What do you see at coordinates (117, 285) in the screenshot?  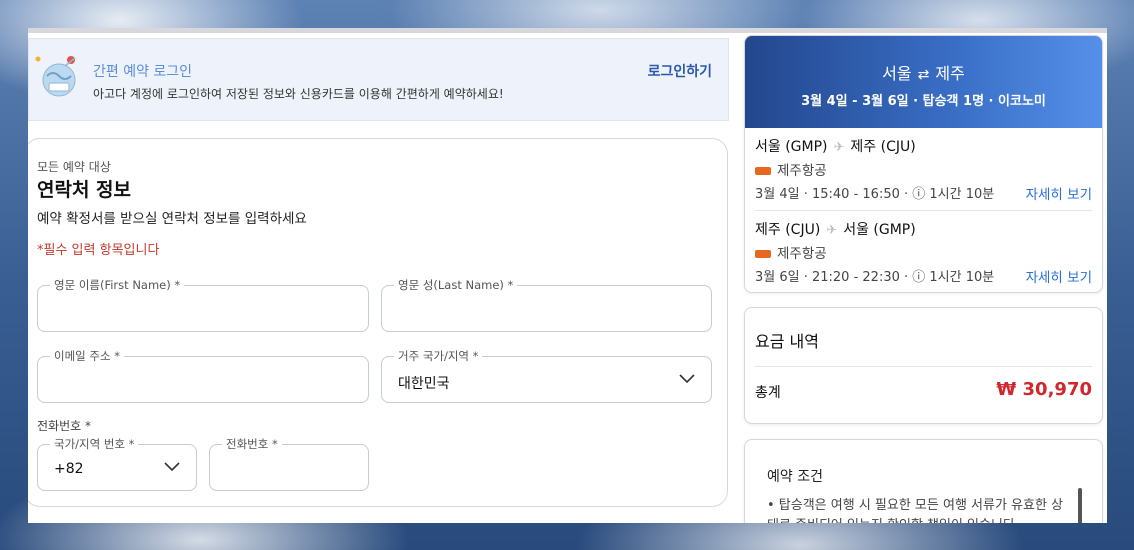 I see `first-name-label: 영문 이름(First Name) *` at bounding box center [117, 285].